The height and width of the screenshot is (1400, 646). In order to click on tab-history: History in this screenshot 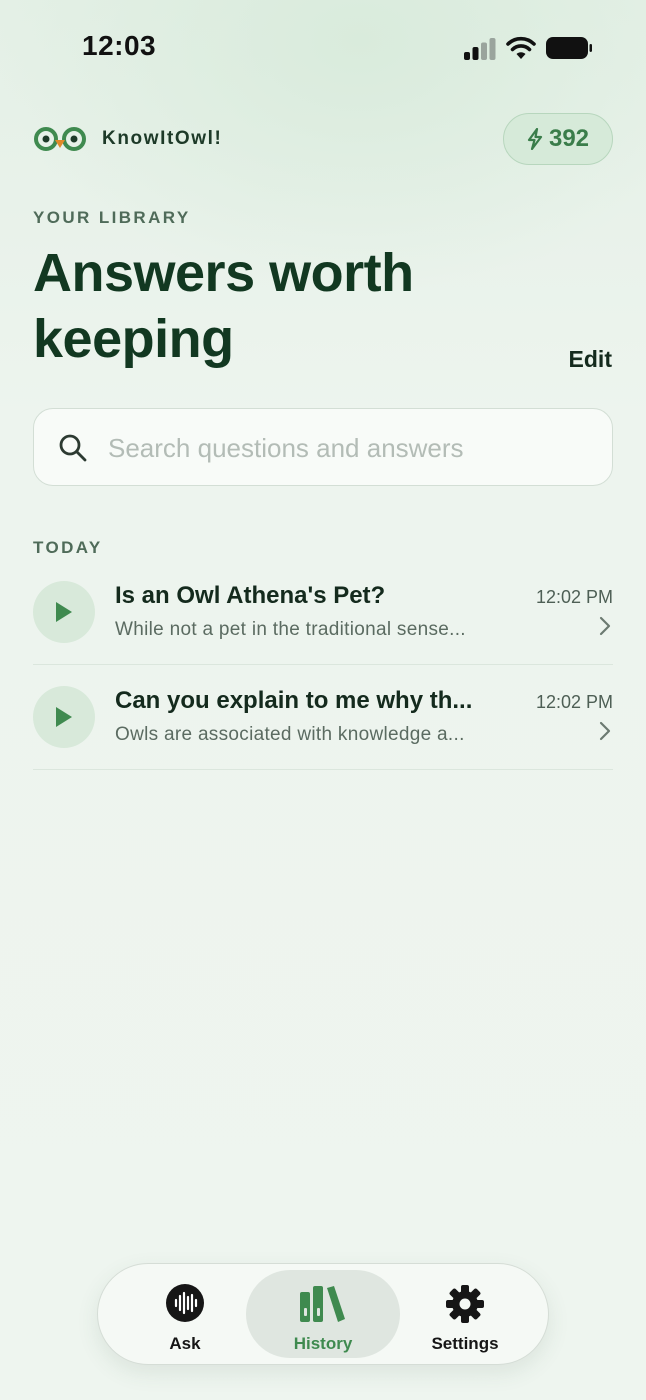, I will do `click(323, 1314)`.